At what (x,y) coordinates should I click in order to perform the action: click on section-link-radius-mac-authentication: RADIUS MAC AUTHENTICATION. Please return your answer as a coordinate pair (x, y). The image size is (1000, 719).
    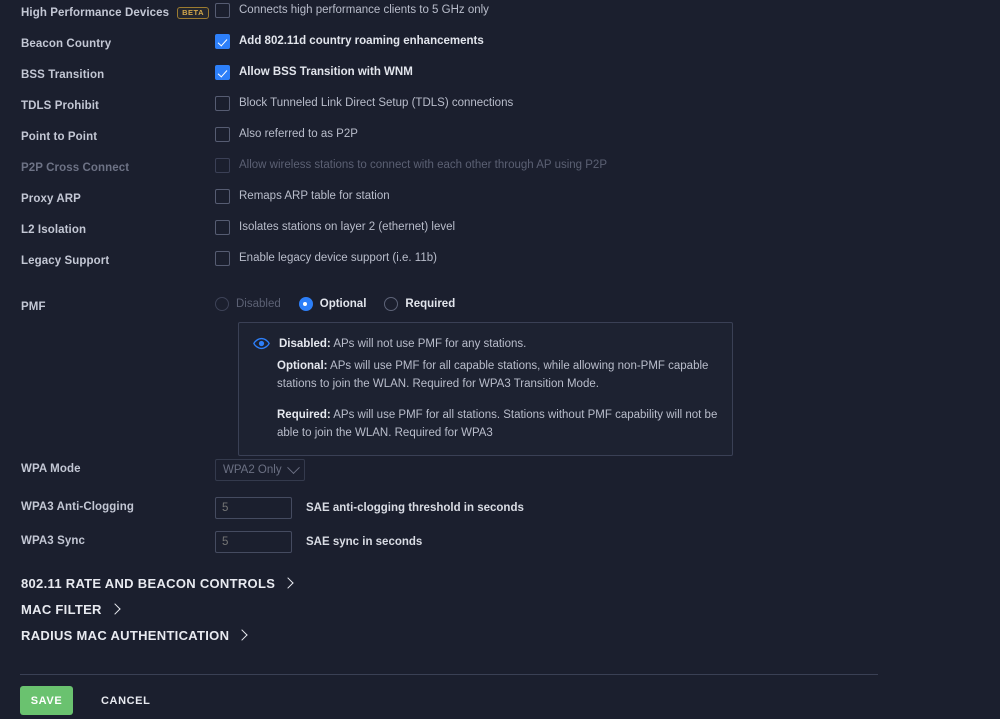
    Looking at the image, I should click on (156, 635).